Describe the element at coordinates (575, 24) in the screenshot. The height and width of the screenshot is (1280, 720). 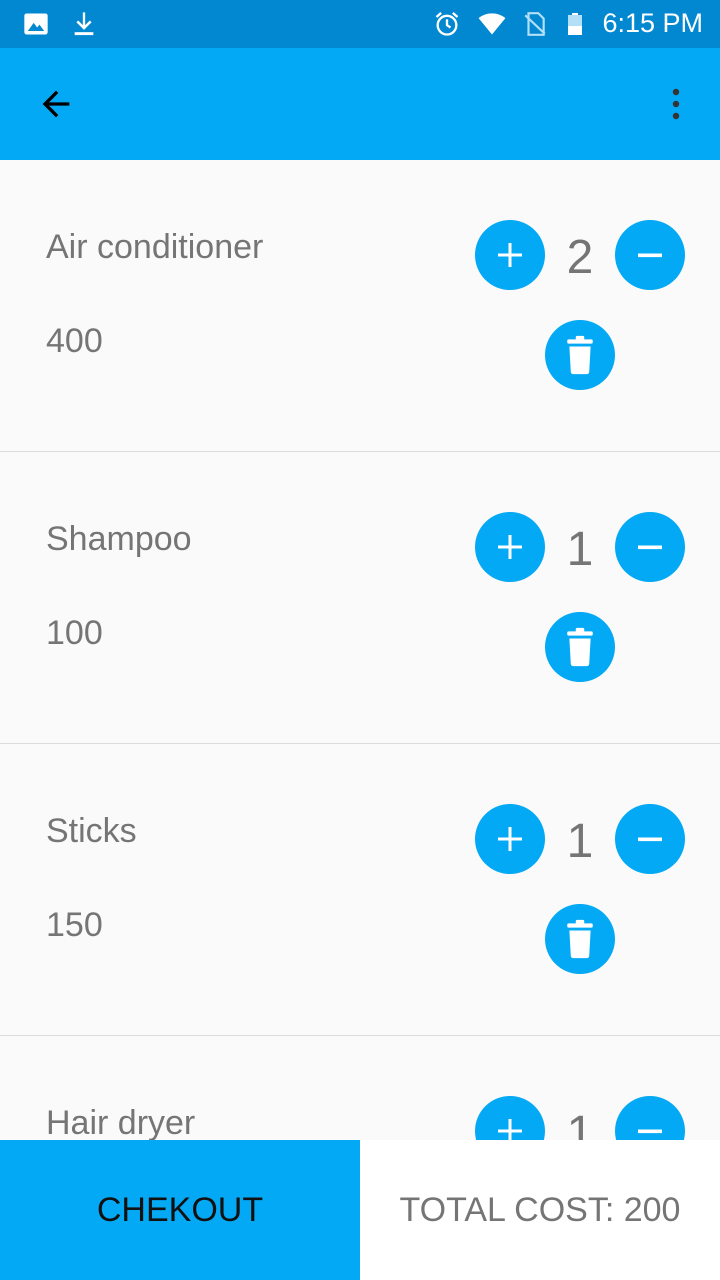
I see `battery-icon` at that location.